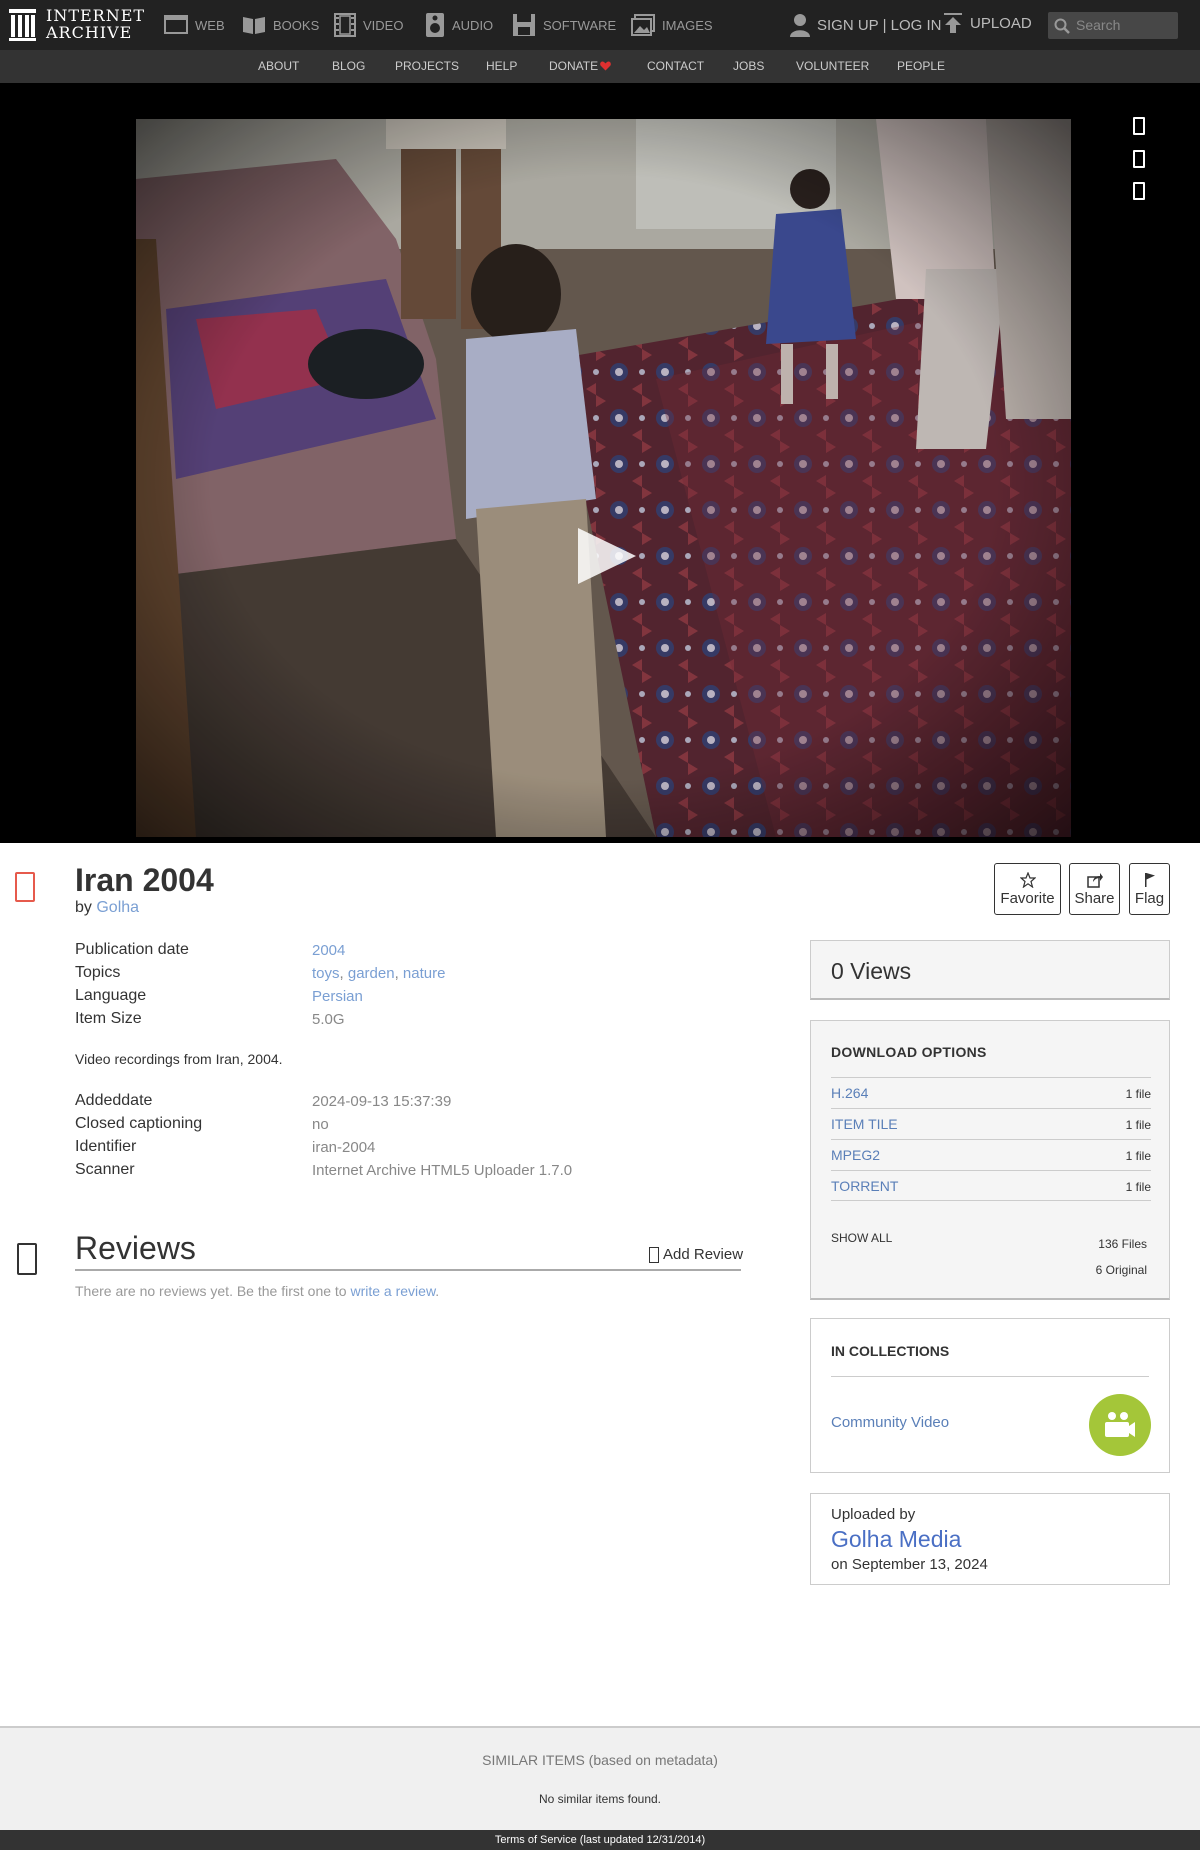 The height and width of the screenshot is (1850, 1200). What do you see at coordinates (83, 907) in the screenshot?
I see `by-label: by` at bounding box center [83, 907].